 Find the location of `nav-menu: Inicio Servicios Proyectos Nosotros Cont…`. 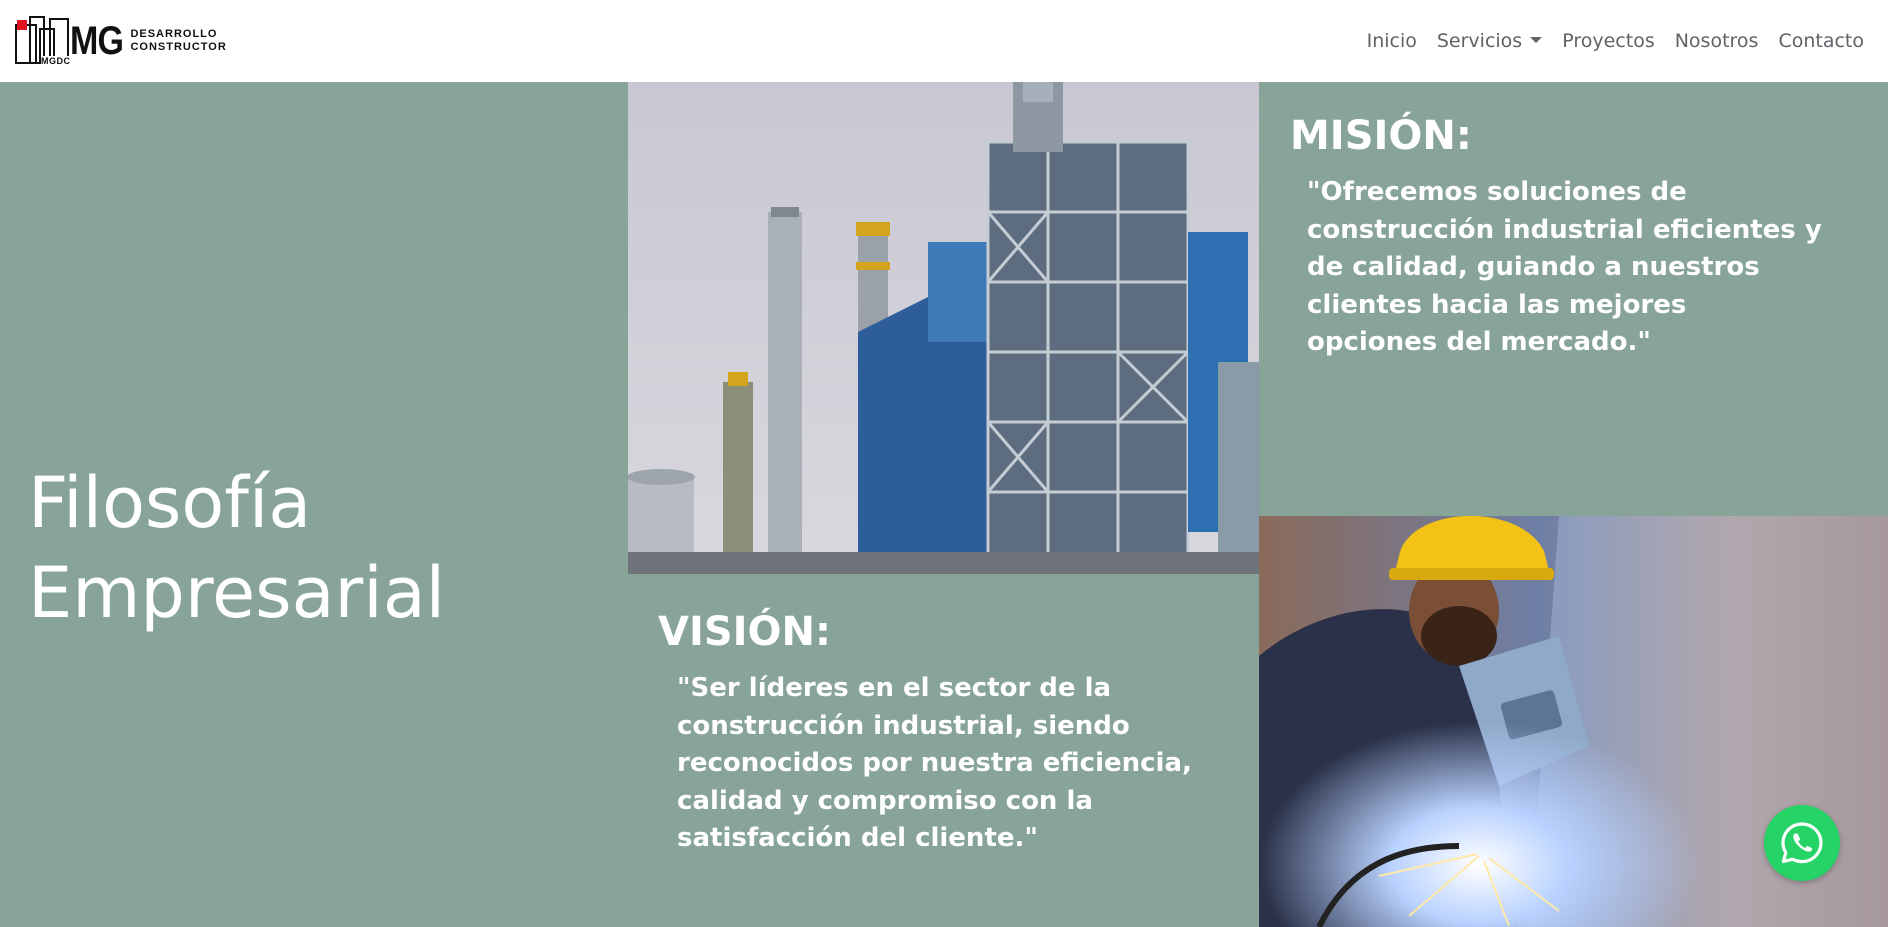

nav-menu: Inicio Servicios Proyectos Nosotros Cont… is located at coordinates (1615, 41).